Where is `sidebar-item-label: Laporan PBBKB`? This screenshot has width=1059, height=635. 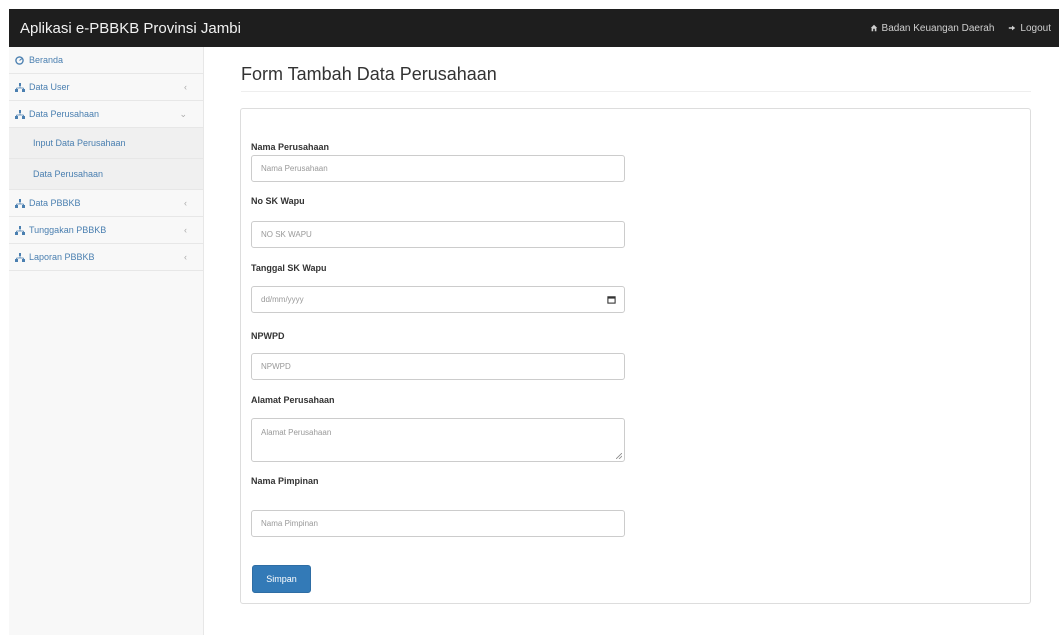
sidebar-item-label: Laporan PBBKB is located at coordinates (62, 257).